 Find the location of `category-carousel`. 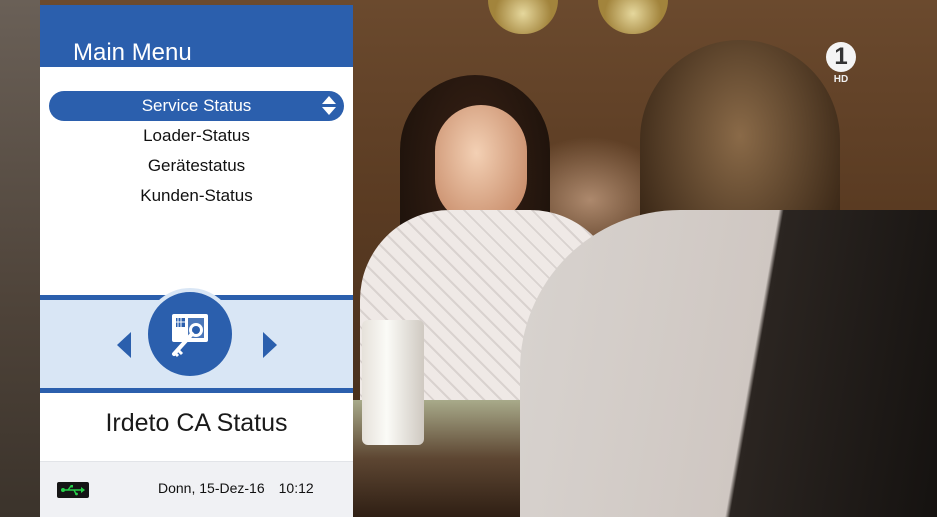

category-carousel is located at coordinates (196, 340).